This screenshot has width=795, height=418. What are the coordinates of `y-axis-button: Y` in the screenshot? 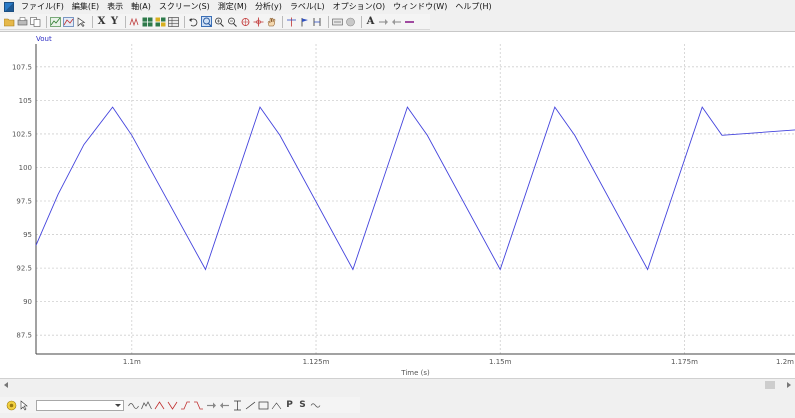 It's located at (114, 21).